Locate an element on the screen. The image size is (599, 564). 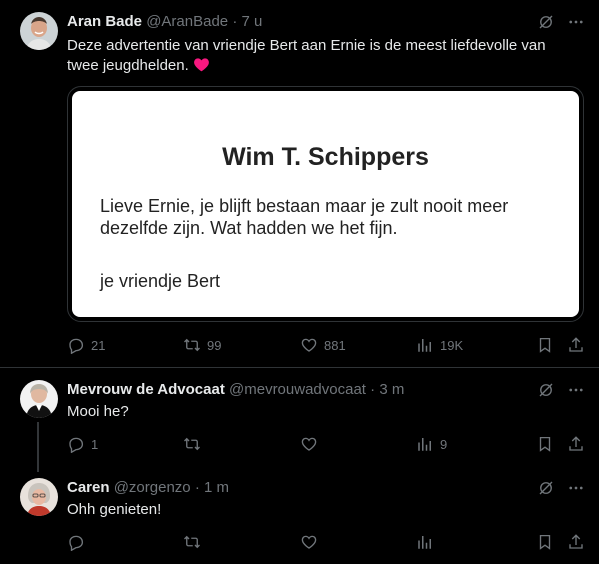
reply-button: 1 is located at coordinates (82, 444).